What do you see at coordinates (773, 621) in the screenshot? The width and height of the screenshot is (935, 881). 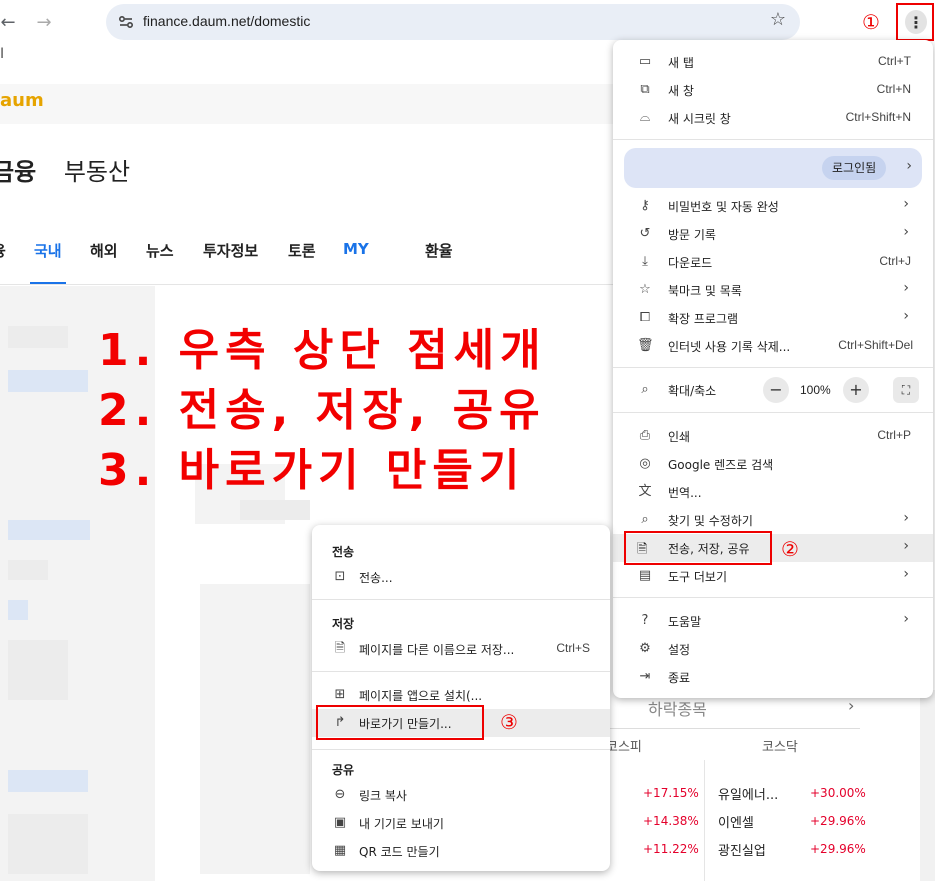 I see `menu-help: ? 도움말 ›` at bounding box center [773, 621].